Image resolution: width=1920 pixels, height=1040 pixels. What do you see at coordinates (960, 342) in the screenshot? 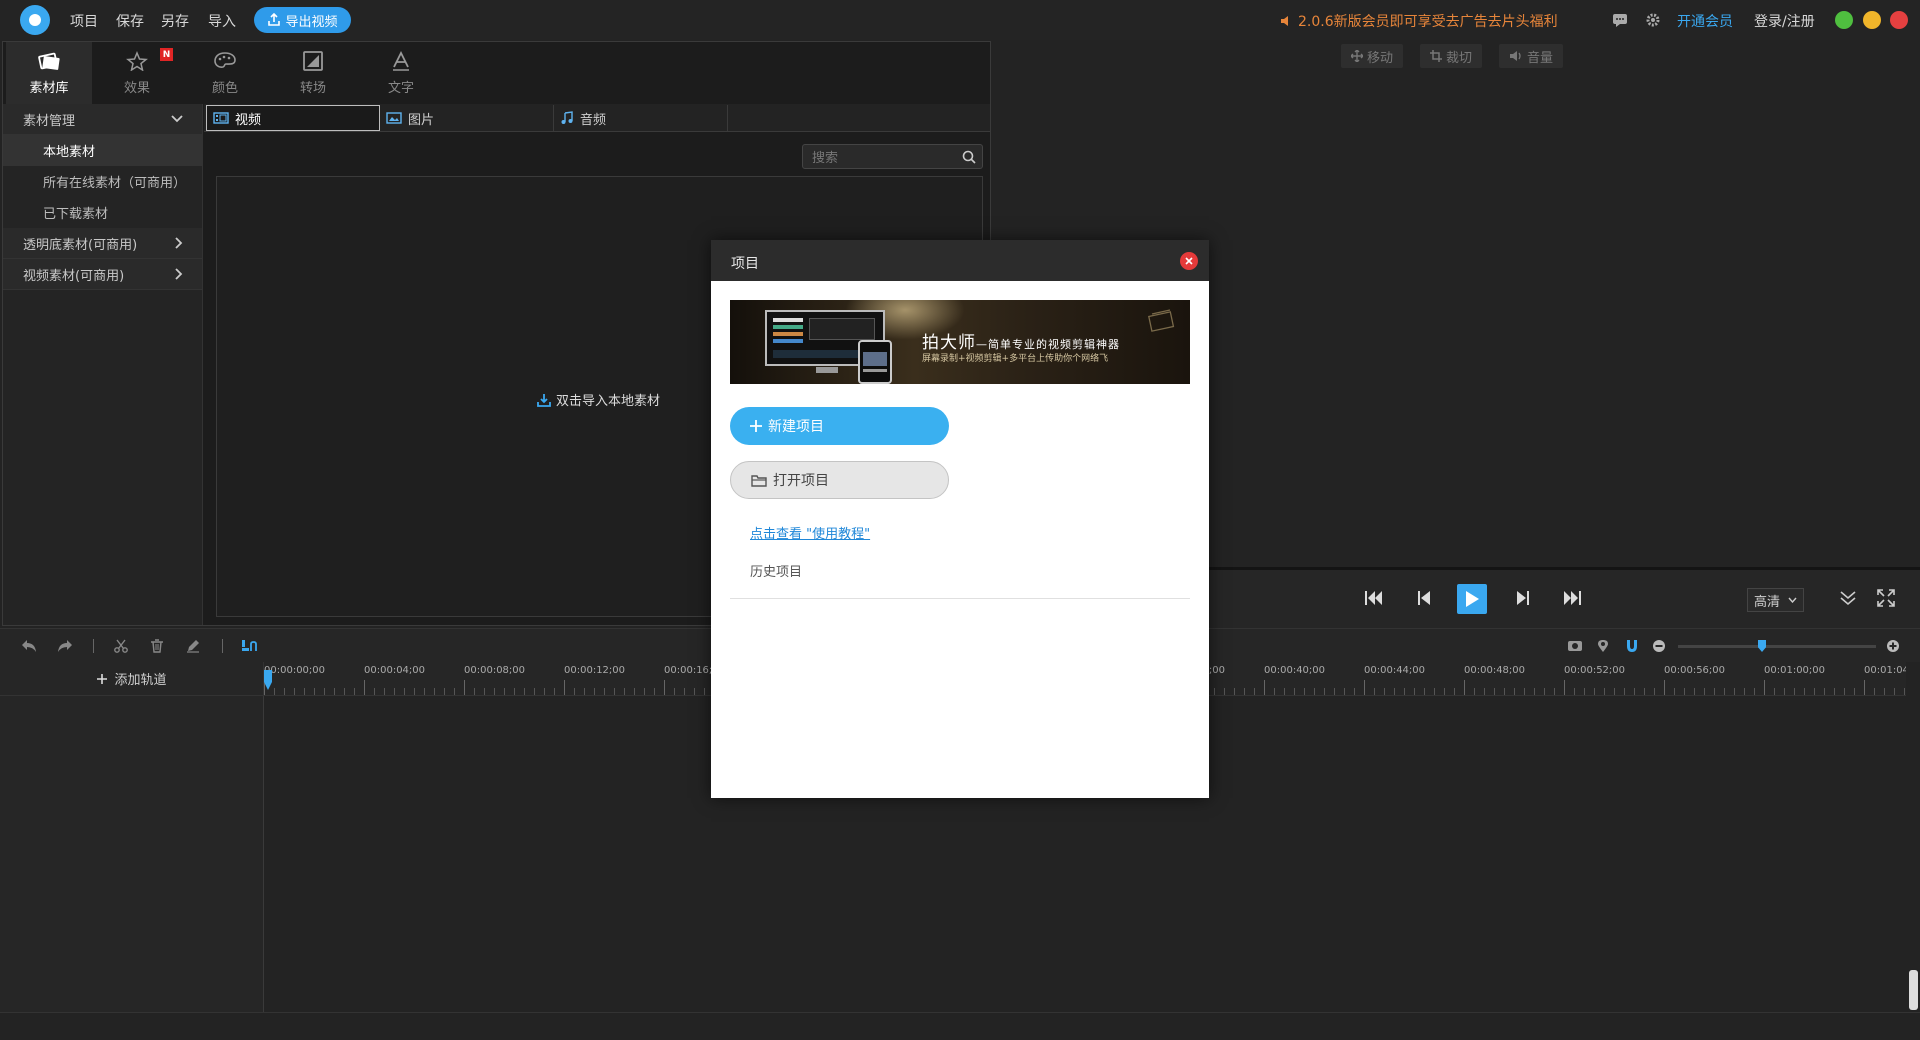
I see `promo-banner-image: 拍大师—简单专业的视频剪辑神器 屏幕录制+视频剪辑+多平台上传助你个网络飞` at bounding box center [960, 342].